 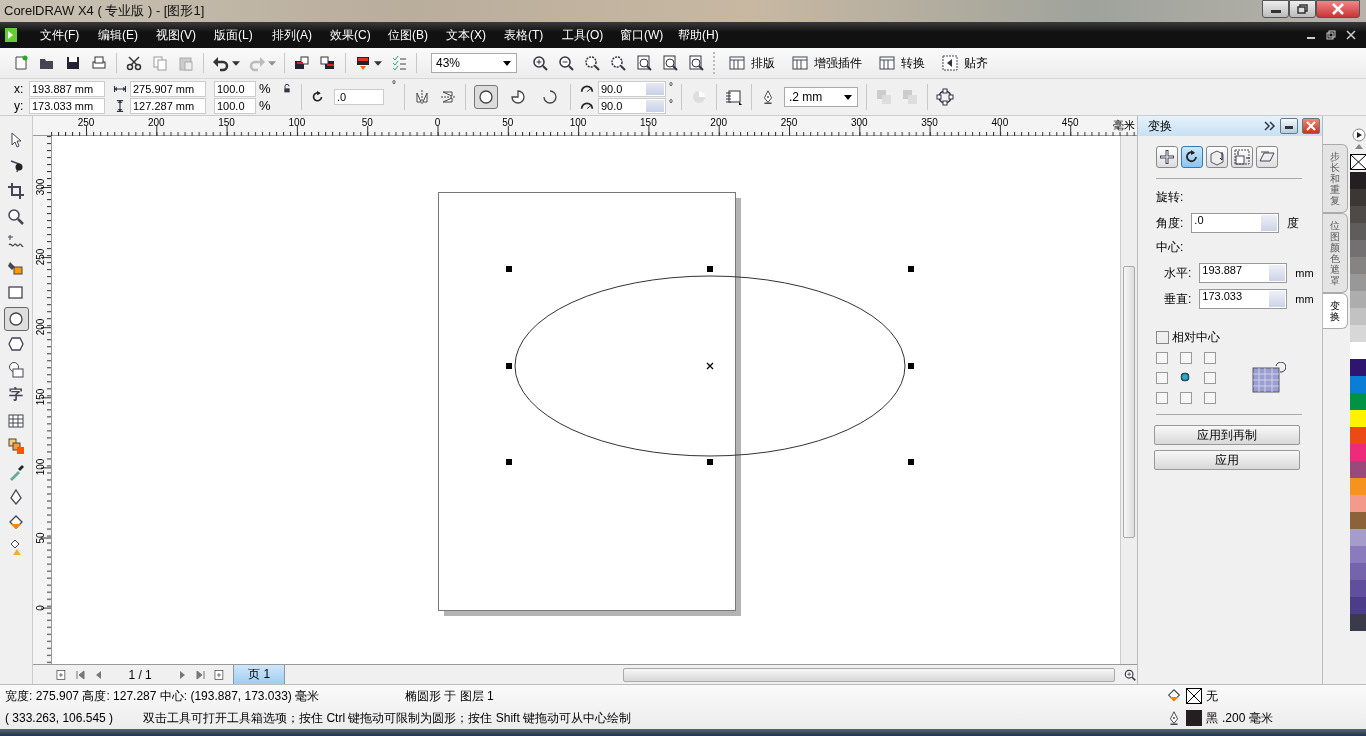 I want to click on horizontal-field: 193.887, so click(x=1243, y=273).